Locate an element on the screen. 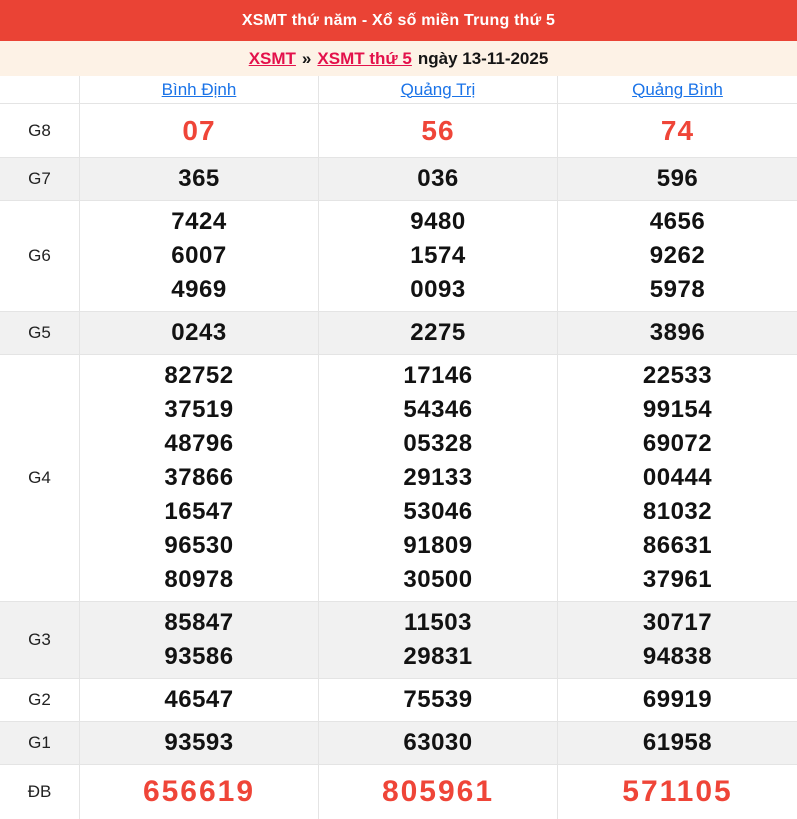  result-cell-g8-binh-dinh: 07 is located at coordinates (199, 130).